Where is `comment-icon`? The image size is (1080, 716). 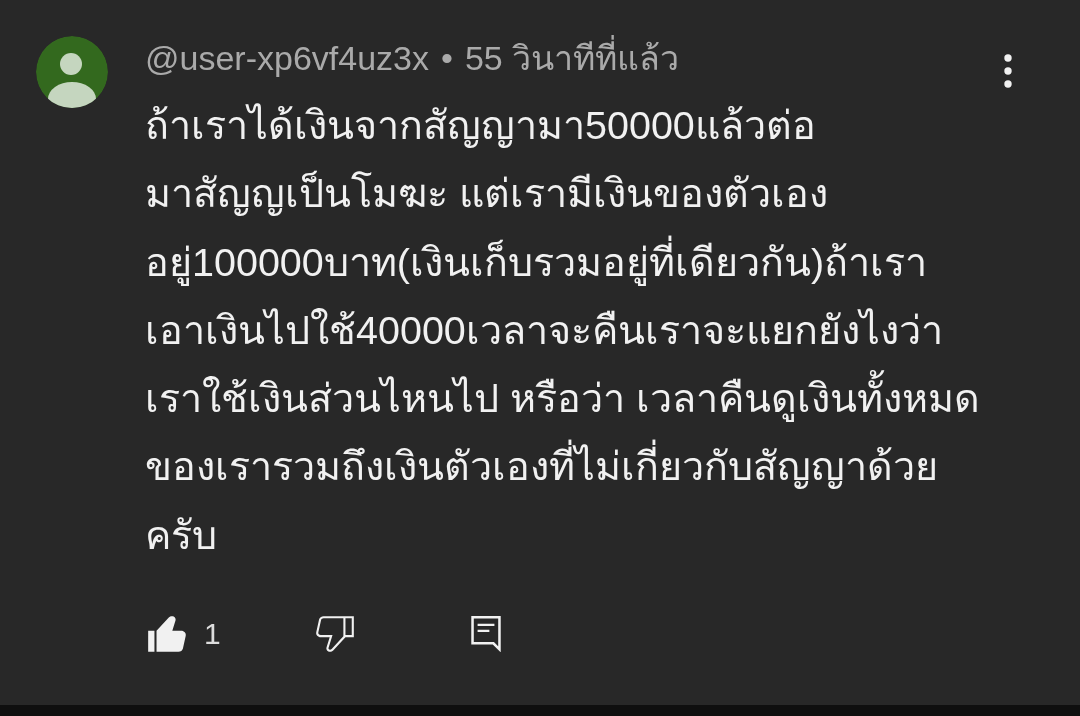
comment-icon is located at coordinates (486, 634).